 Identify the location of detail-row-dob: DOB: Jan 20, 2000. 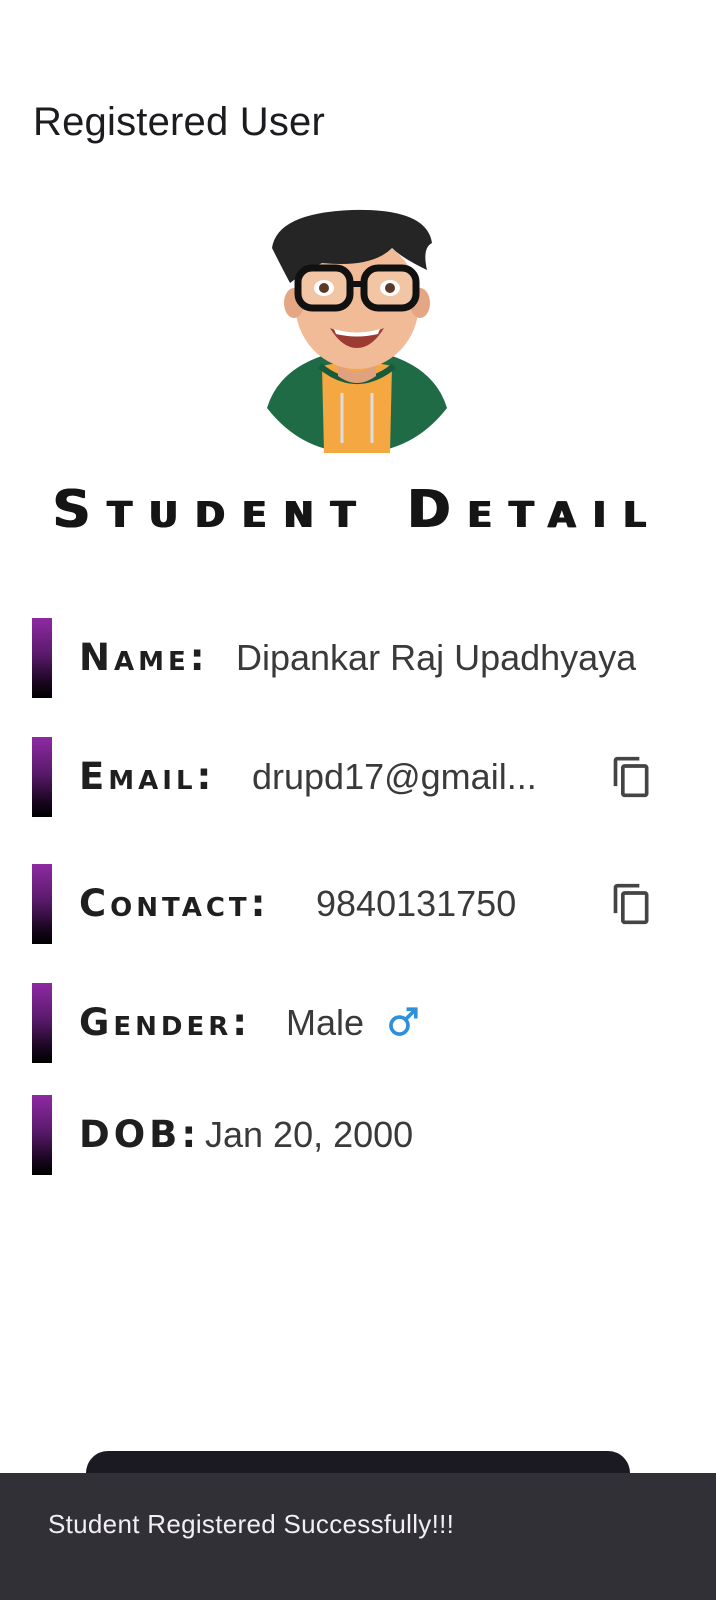
(362, 1135).